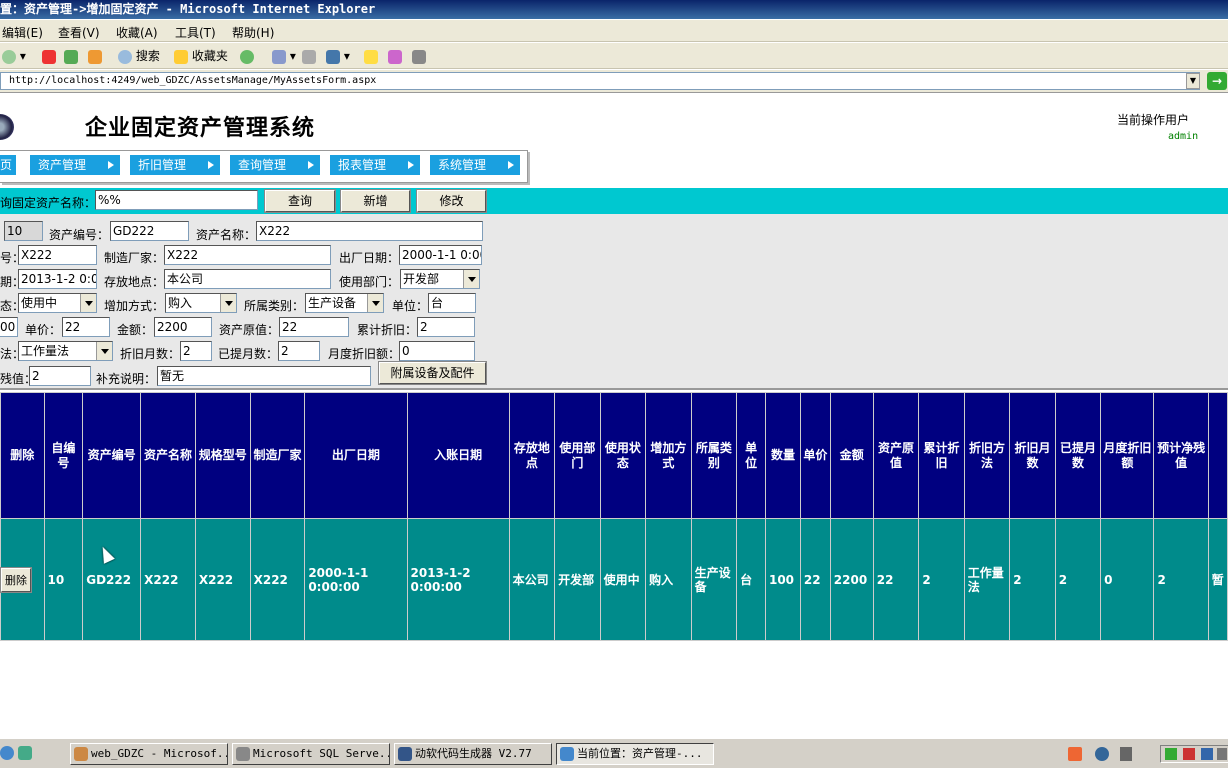 The image size is (1228, 768). What do you see at coordinates (446, 327) in the screenshot?
I see `accum-dep-field: 2` at bounding box center [446, 327].